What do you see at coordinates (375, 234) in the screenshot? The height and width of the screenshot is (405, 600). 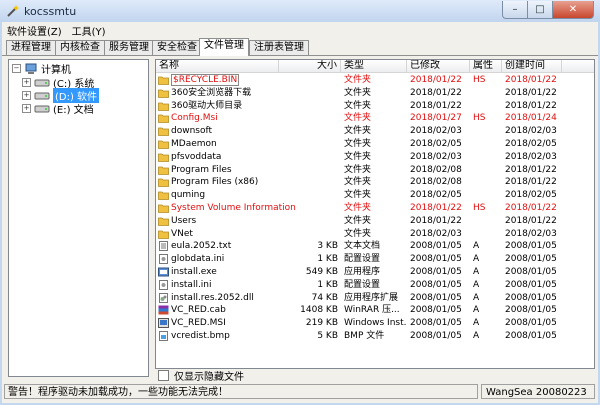 I see `file-row: VNet 文件夹 2018/02/03 2018/02/03` at bounding box center [375, 234].